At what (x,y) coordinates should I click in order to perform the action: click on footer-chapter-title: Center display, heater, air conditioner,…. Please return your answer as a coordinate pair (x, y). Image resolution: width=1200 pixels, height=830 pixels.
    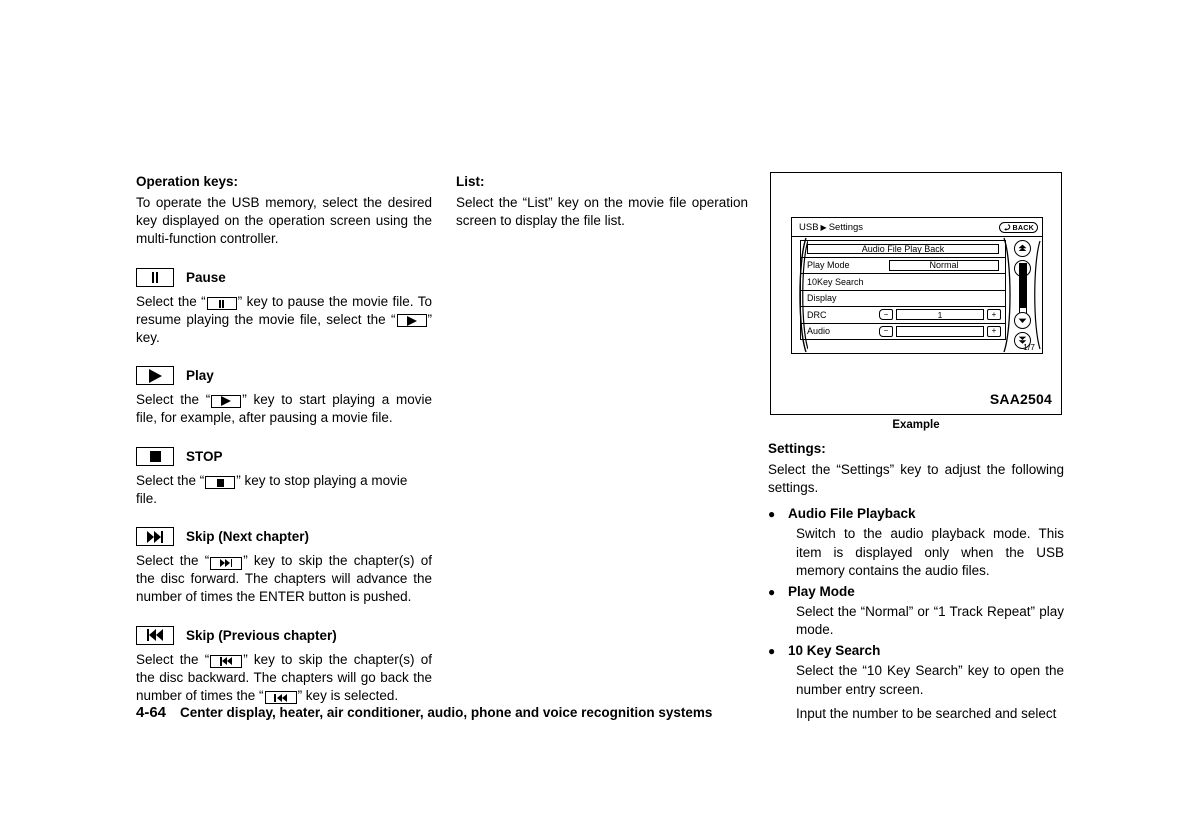
    Looking at the image, I should click on (446, 712).